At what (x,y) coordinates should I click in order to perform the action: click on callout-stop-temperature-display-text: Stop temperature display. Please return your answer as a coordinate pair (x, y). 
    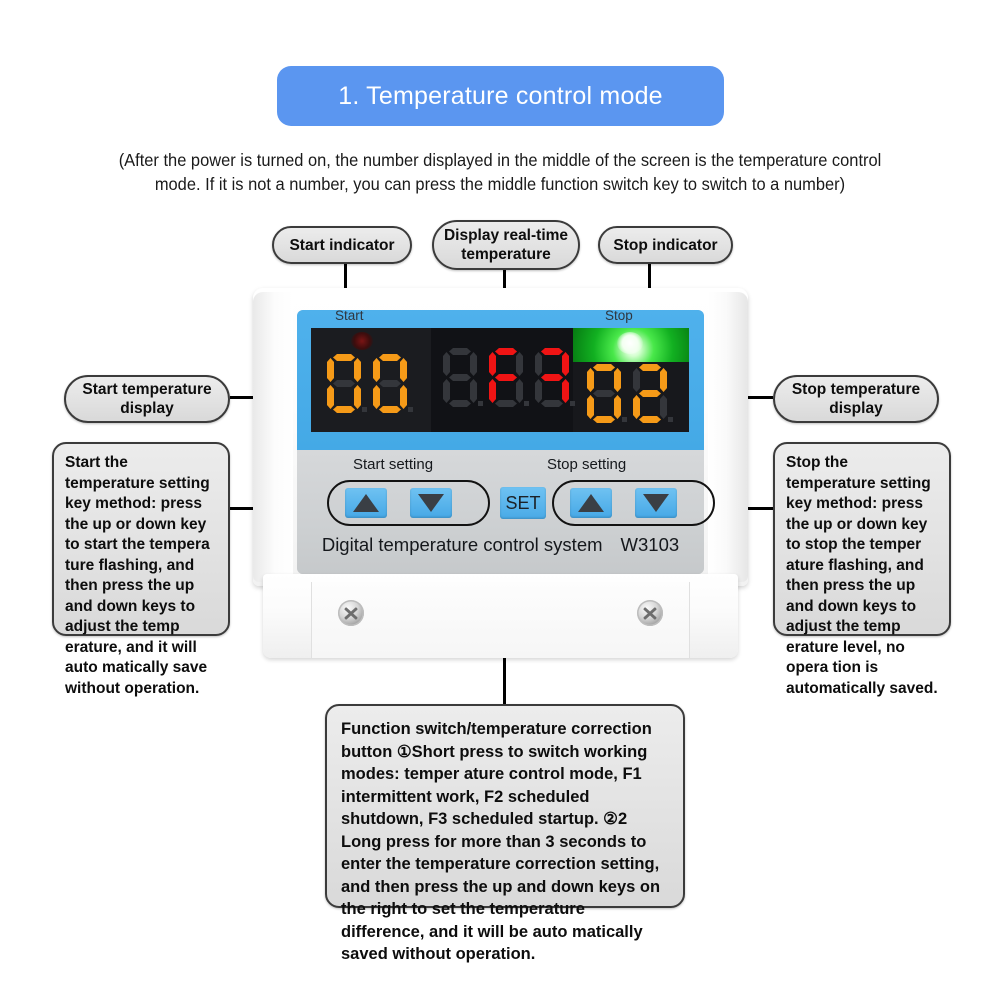
    Looking at the image, I should click on (856, 399).